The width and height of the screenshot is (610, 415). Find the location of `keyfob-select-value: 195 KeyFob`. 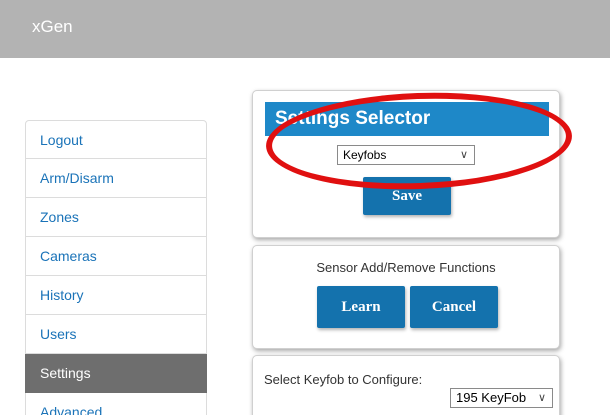

keyfob-select-value: 195 KeyFob is located at coordinates (491, 397).